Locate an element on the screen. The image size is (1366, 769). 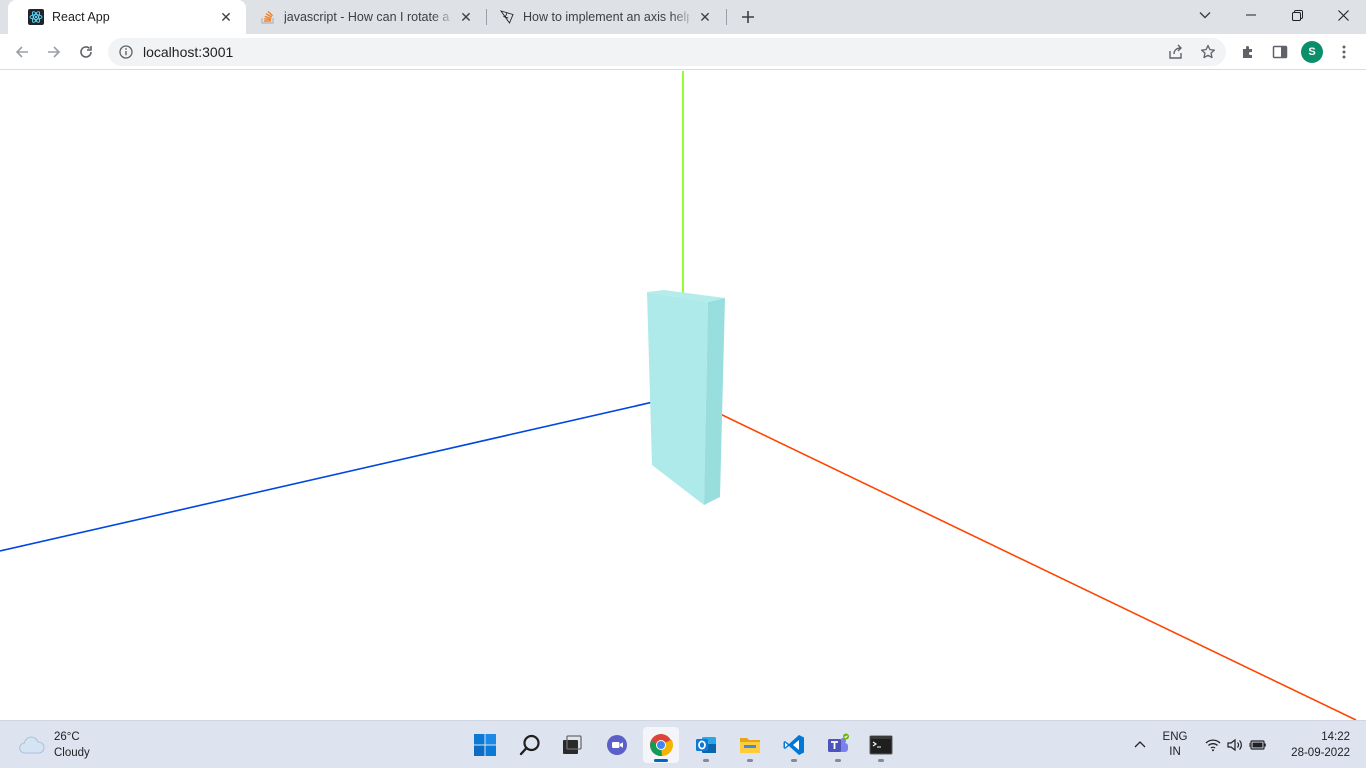
windows-start-icon is located at coordinates (485, 745).